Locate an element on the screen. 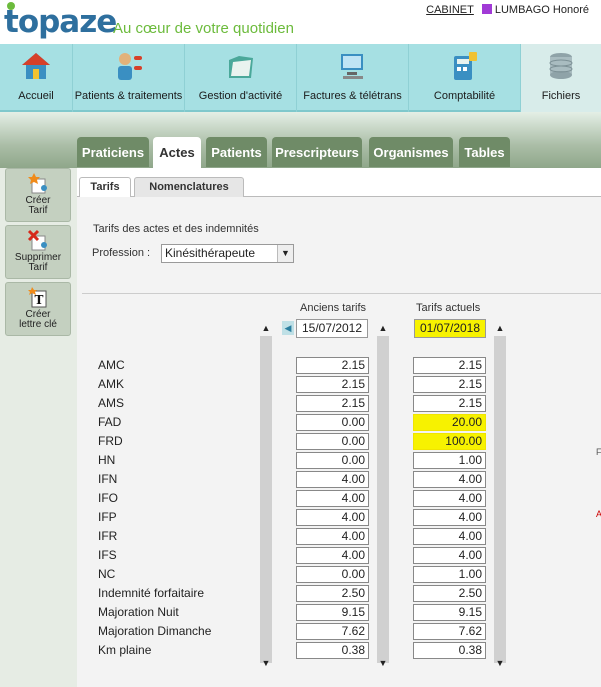 Image resolution: width=601 pixels, height=687 pixels. table-row: HN 0.00 1.00 is located at coordinates (346, 460).